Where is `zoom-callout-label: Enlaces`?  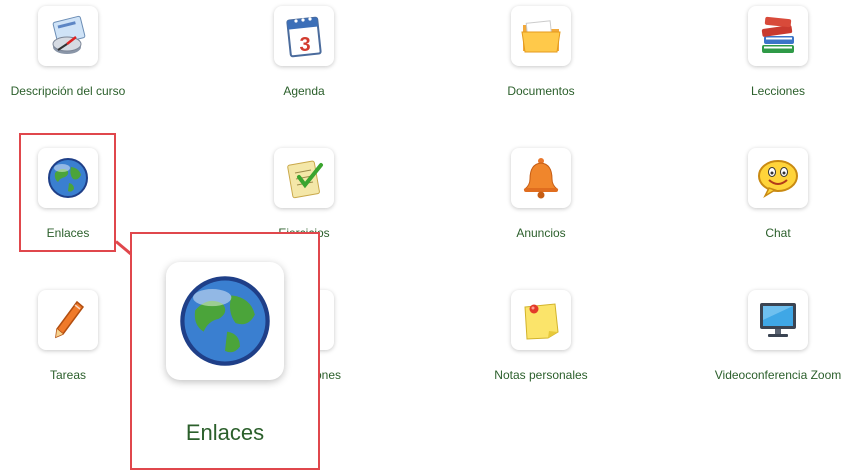 zoom-callout-label: Enlaces is located at coordinates (225, 432).